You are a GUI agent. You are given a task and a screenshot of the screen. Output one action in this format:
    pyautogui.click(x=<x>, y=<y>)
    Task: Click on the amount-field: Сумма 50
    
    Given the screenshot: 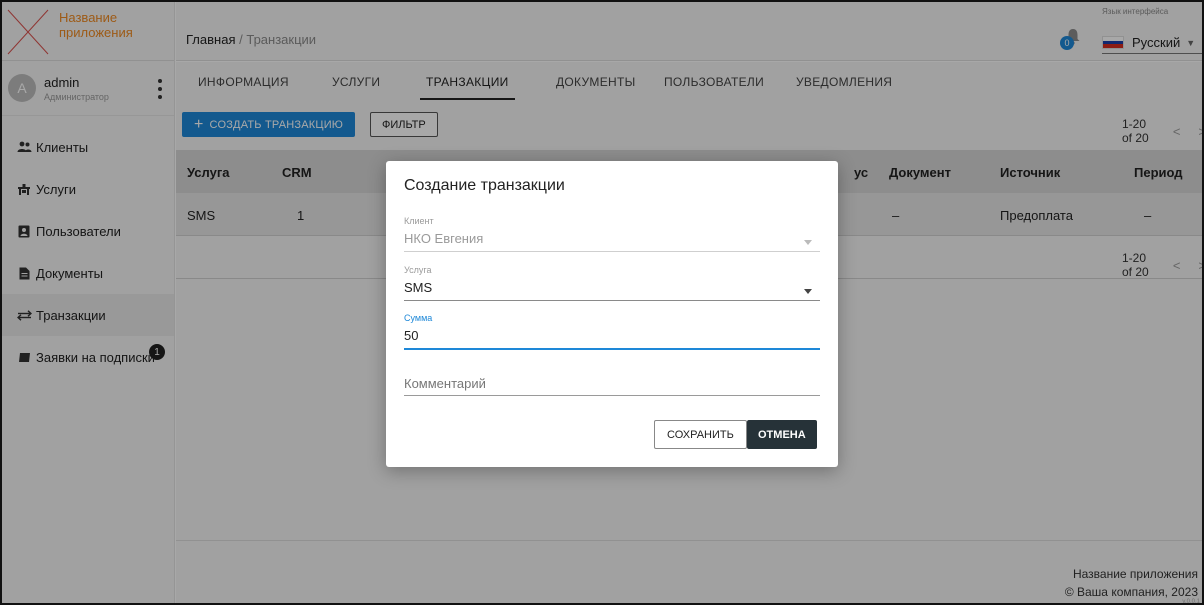 What is the action you would take?
    pyautogui.click(x=612, y=331)
    